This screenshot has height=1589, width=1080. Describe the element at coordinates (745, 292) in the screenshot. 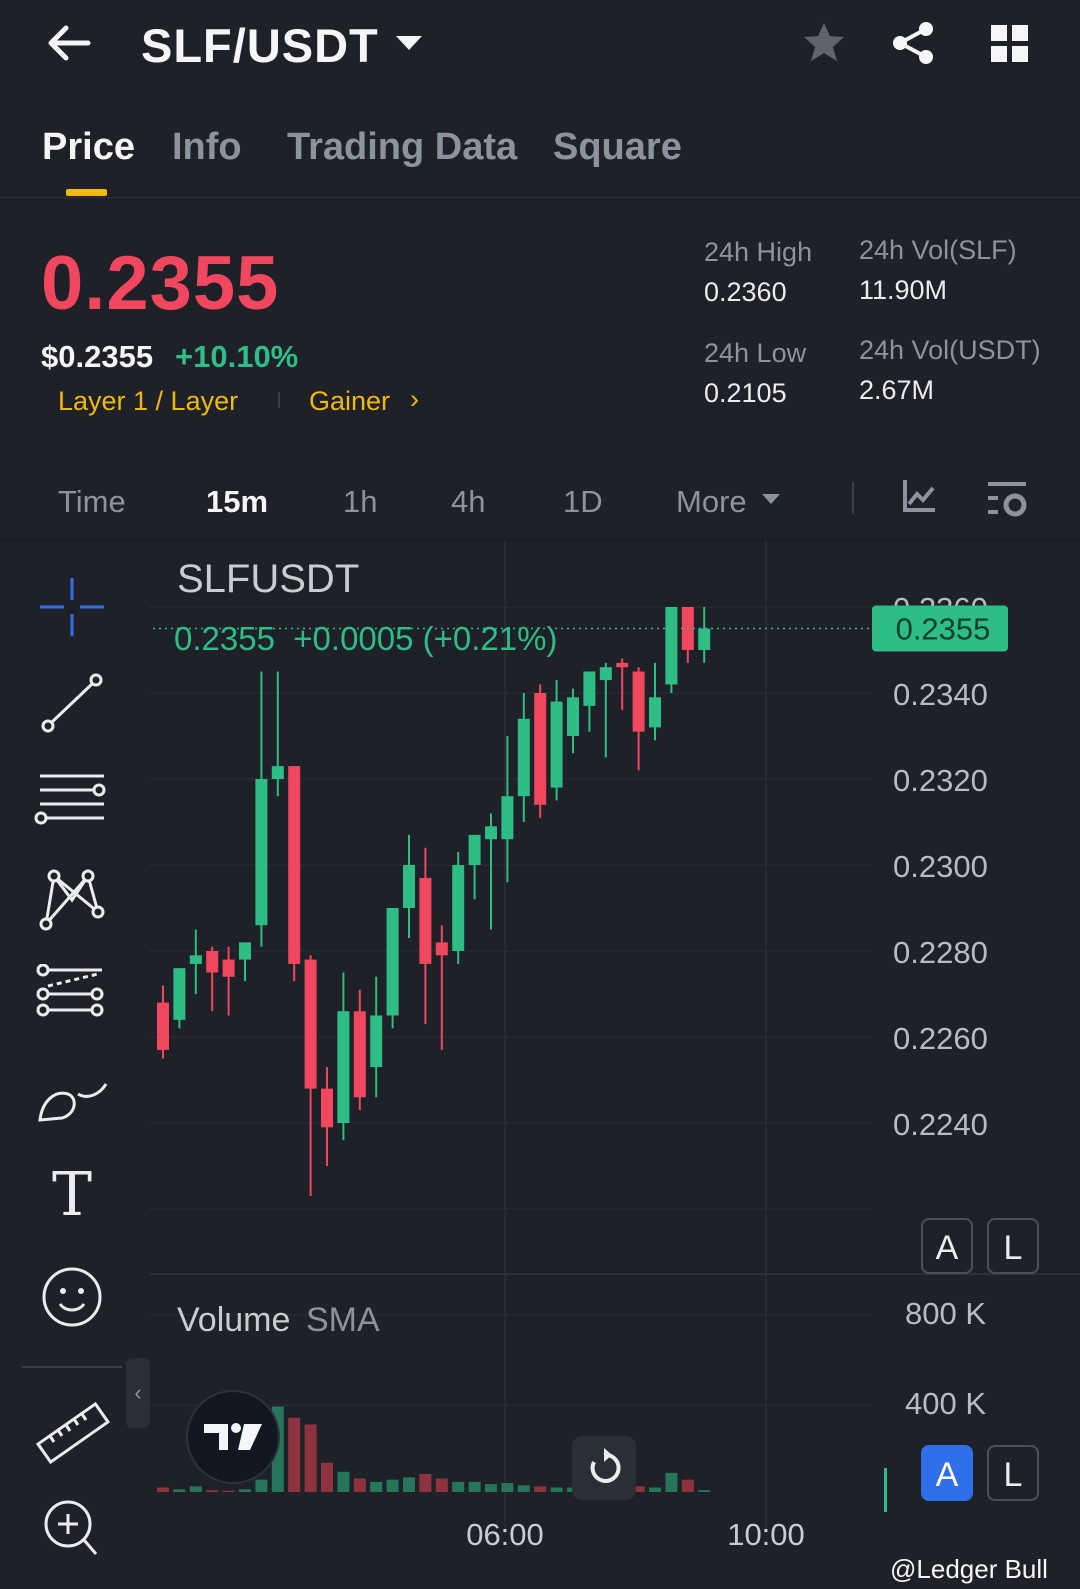

I see `stat-high-value: 0.2360` at that location.